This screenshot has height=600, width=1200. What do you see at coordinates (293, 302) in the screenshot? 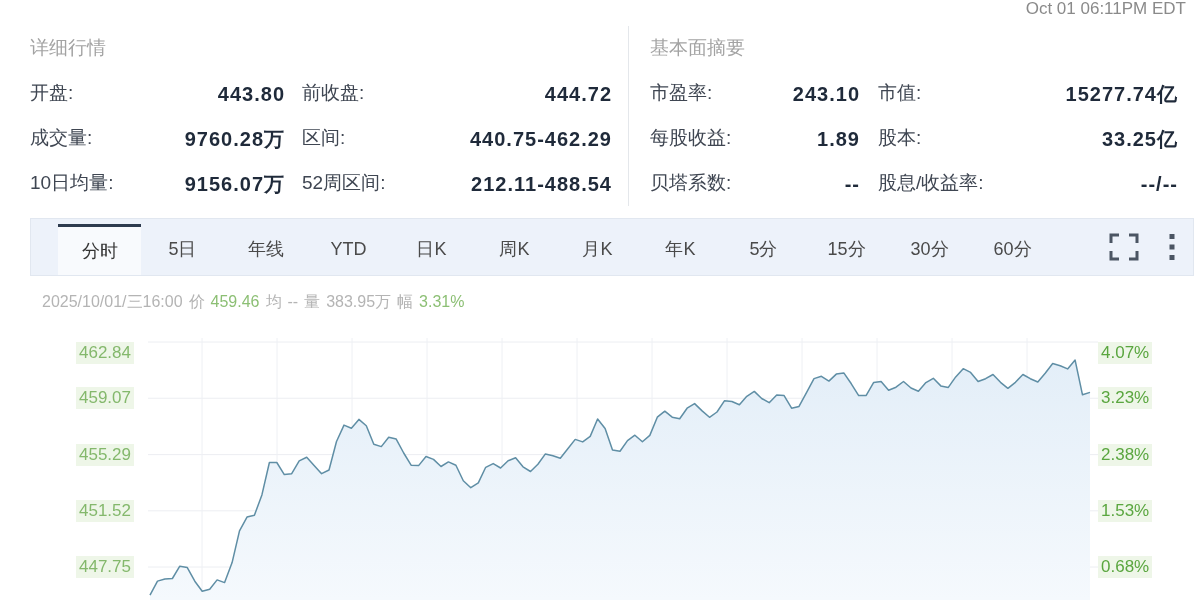
I see `info-value: --` at bounding box center [293, 302].